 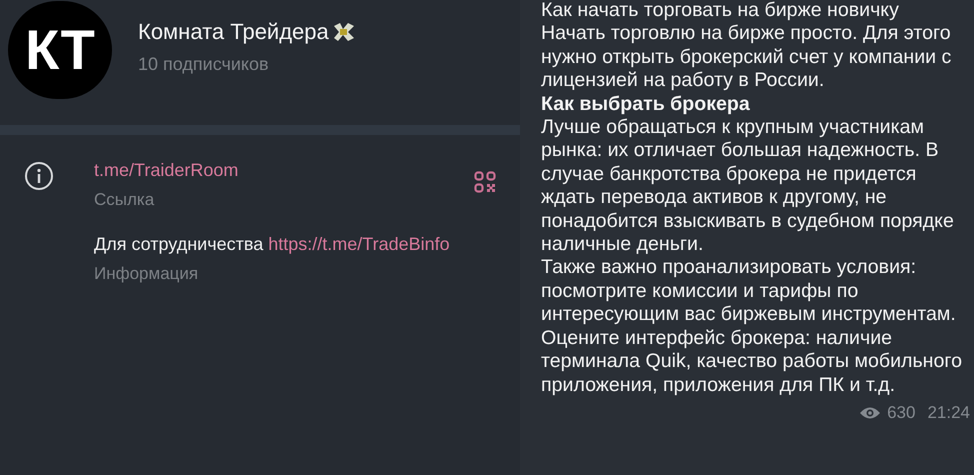 I want to click on subscriber-count: 10 подписчиков, so click(x=204, y=64).